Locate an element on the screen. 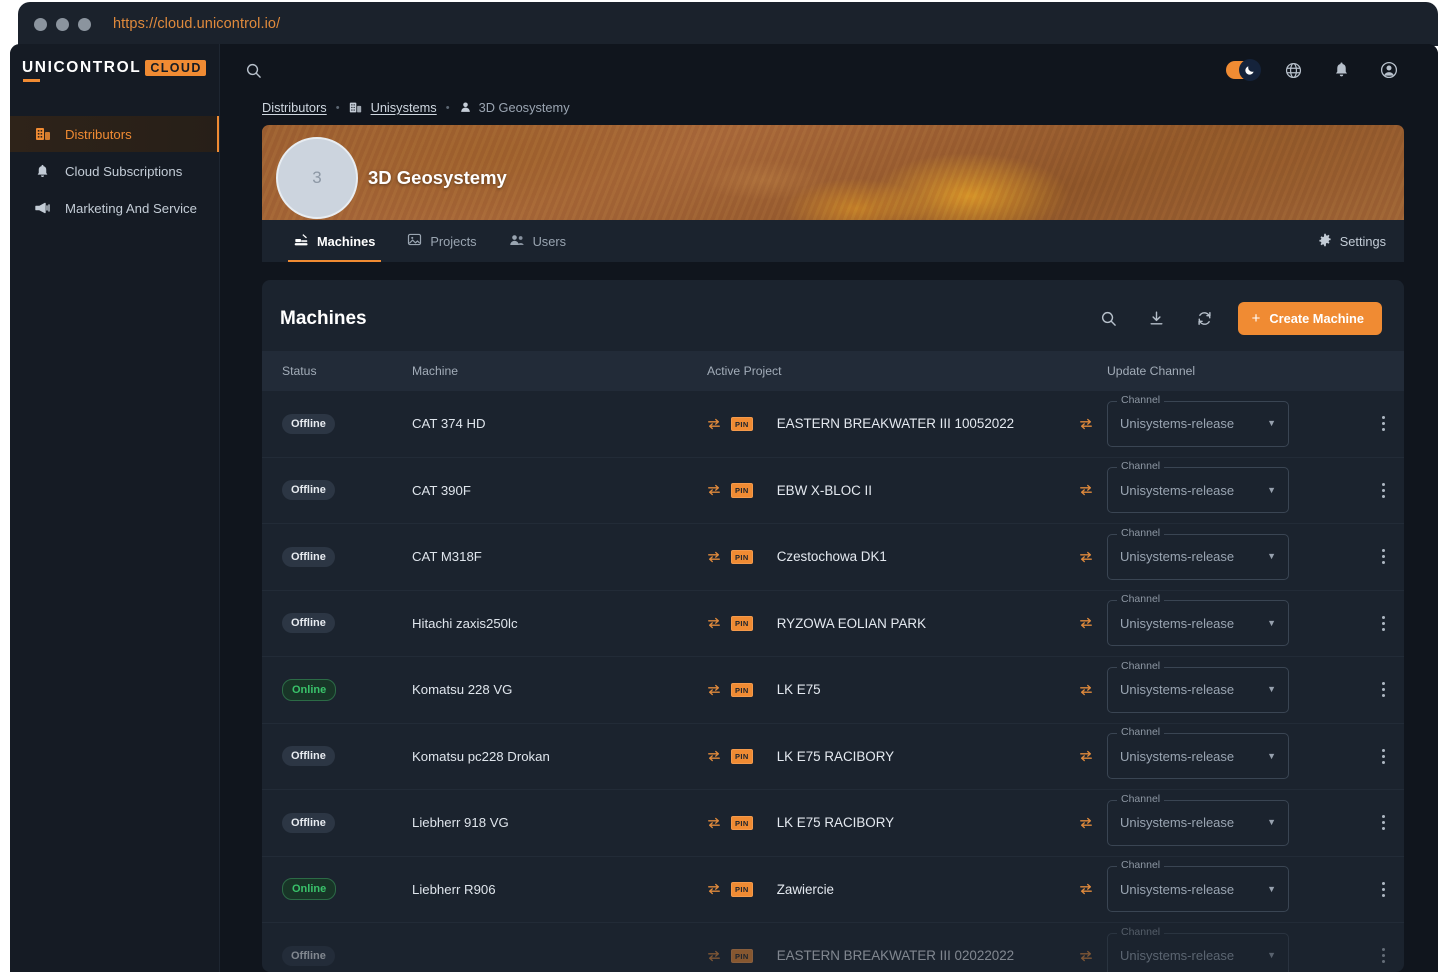 This screenshot has width=1440, height=972. top-bar-icons is located at coordinates (1315, 70).